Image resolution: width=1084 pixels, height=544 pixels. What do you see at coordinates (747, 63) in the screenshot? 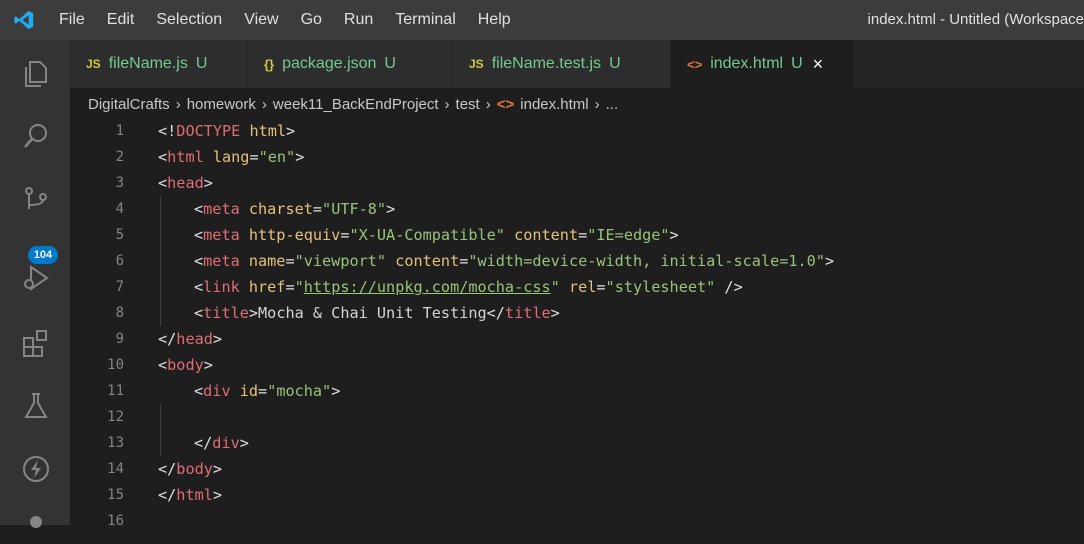
I see `tab-label: index.html` at bounding box center [747, 63].